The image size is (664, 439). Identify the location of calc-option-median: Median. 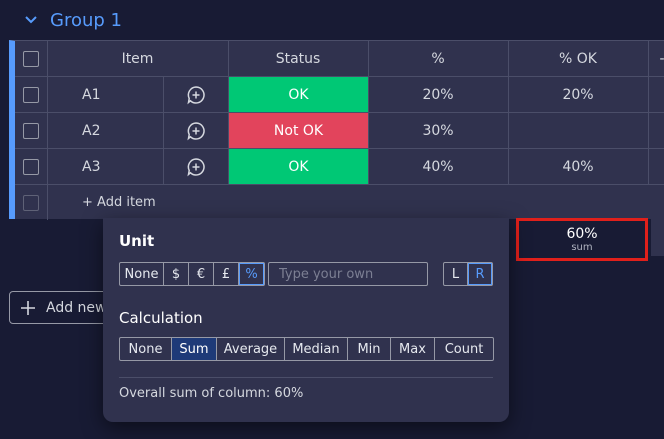
(316, 349).